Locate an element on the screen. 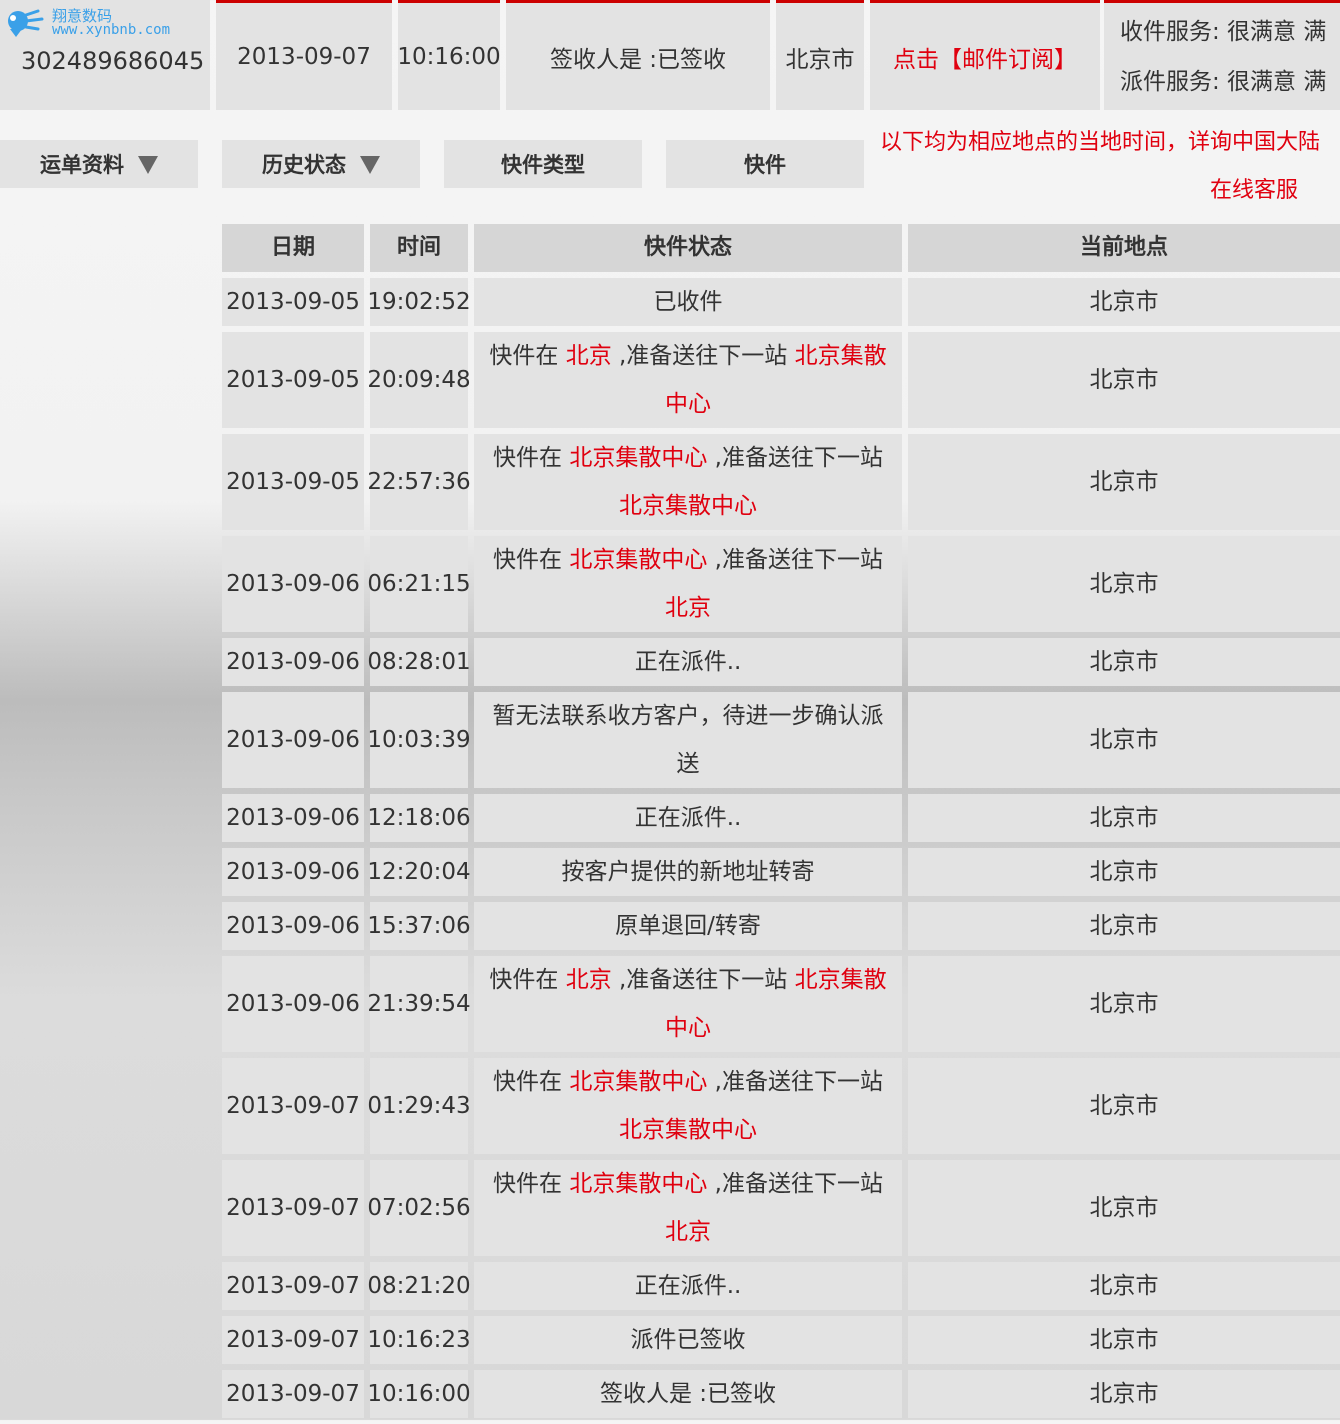 Image resolution: width=1340 pixels, height=1424 pixels. status-fragment: 原单退回/转寄 is located at coordinates (688, 926).